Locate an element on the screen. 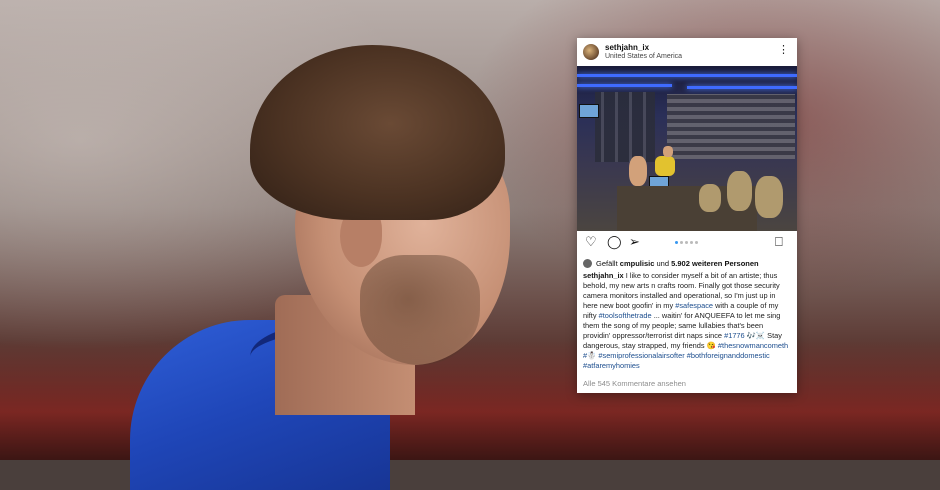 Image resolution: width=940 pixels, height=490 pixels. player-beard is located at coordinates (420, 310).